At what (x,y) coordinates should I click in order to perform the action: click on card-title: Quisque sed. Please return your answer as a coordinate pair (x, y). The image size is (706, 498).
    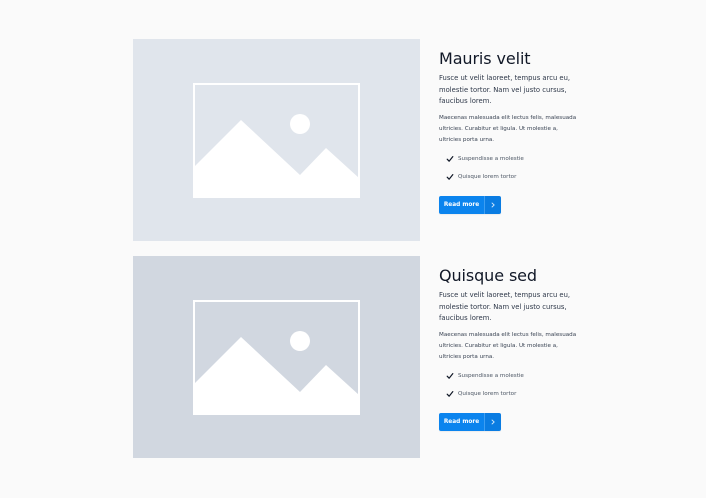
    Looking at the image, I should click on (488, 275).